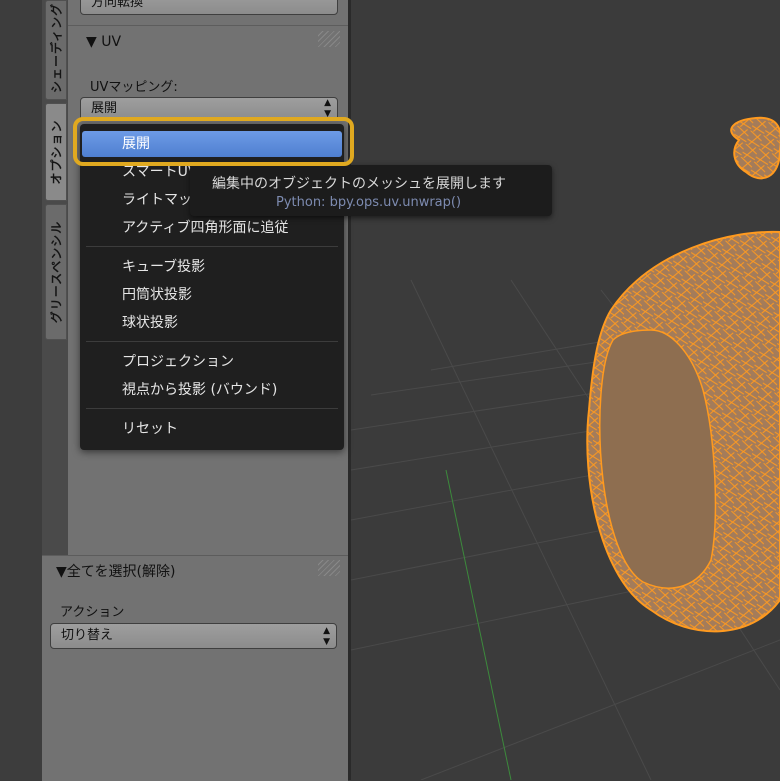 This screenshot has width=780, height=781. What do you see at coordinates (369, 202) in the screenshot?
I see `tooltip-python: Python: bpy.ops.uv.unwrap()` at bounding box center [369, 202].